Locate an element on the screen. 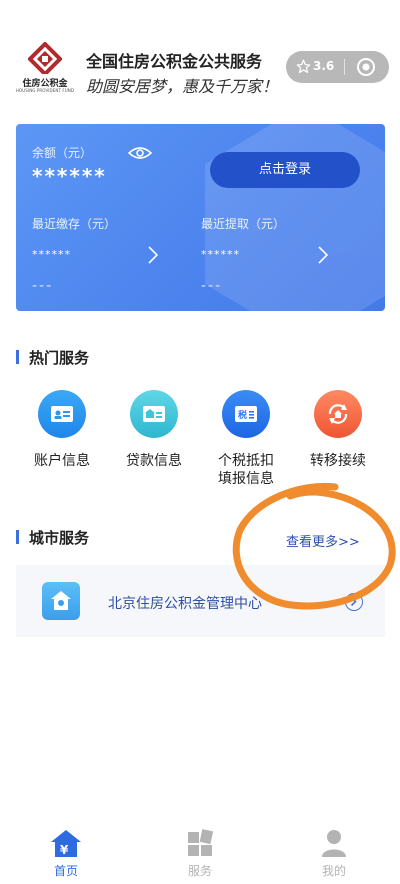 This screenshot has height=884, width=400. service-transfer-circle is located at coordinates (338, 414).